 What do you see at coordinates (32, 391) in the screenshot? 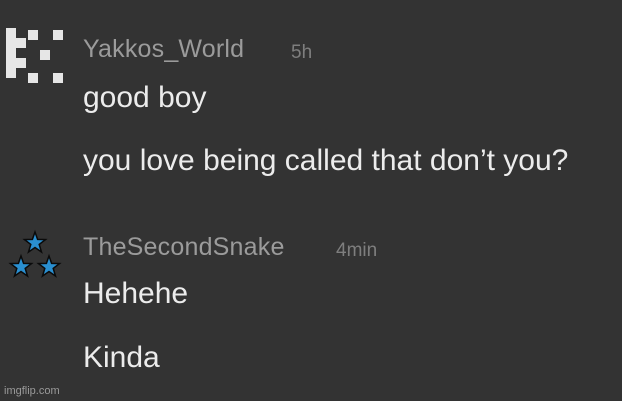
I see `watermark-text: imgflip.com` at bounding box center [32, 391].